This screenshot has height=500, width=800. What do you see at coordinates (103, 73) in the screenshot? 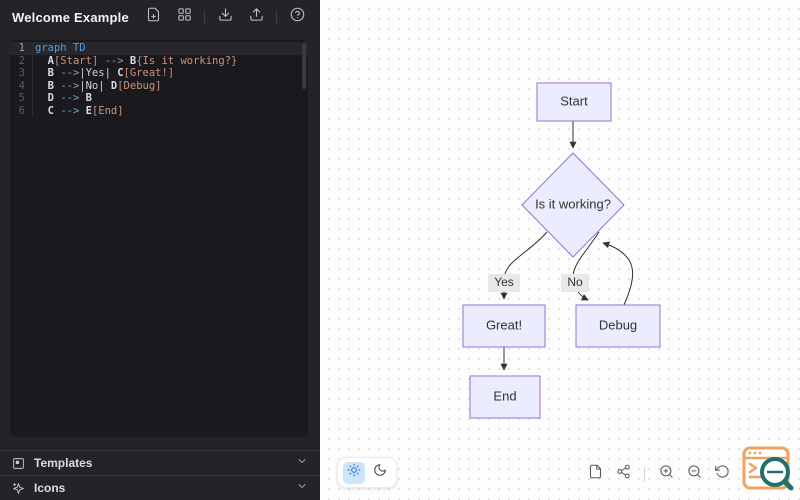
I see `line-content: B -->|Yes| C[Great!]` at bounding box center [103, 73].